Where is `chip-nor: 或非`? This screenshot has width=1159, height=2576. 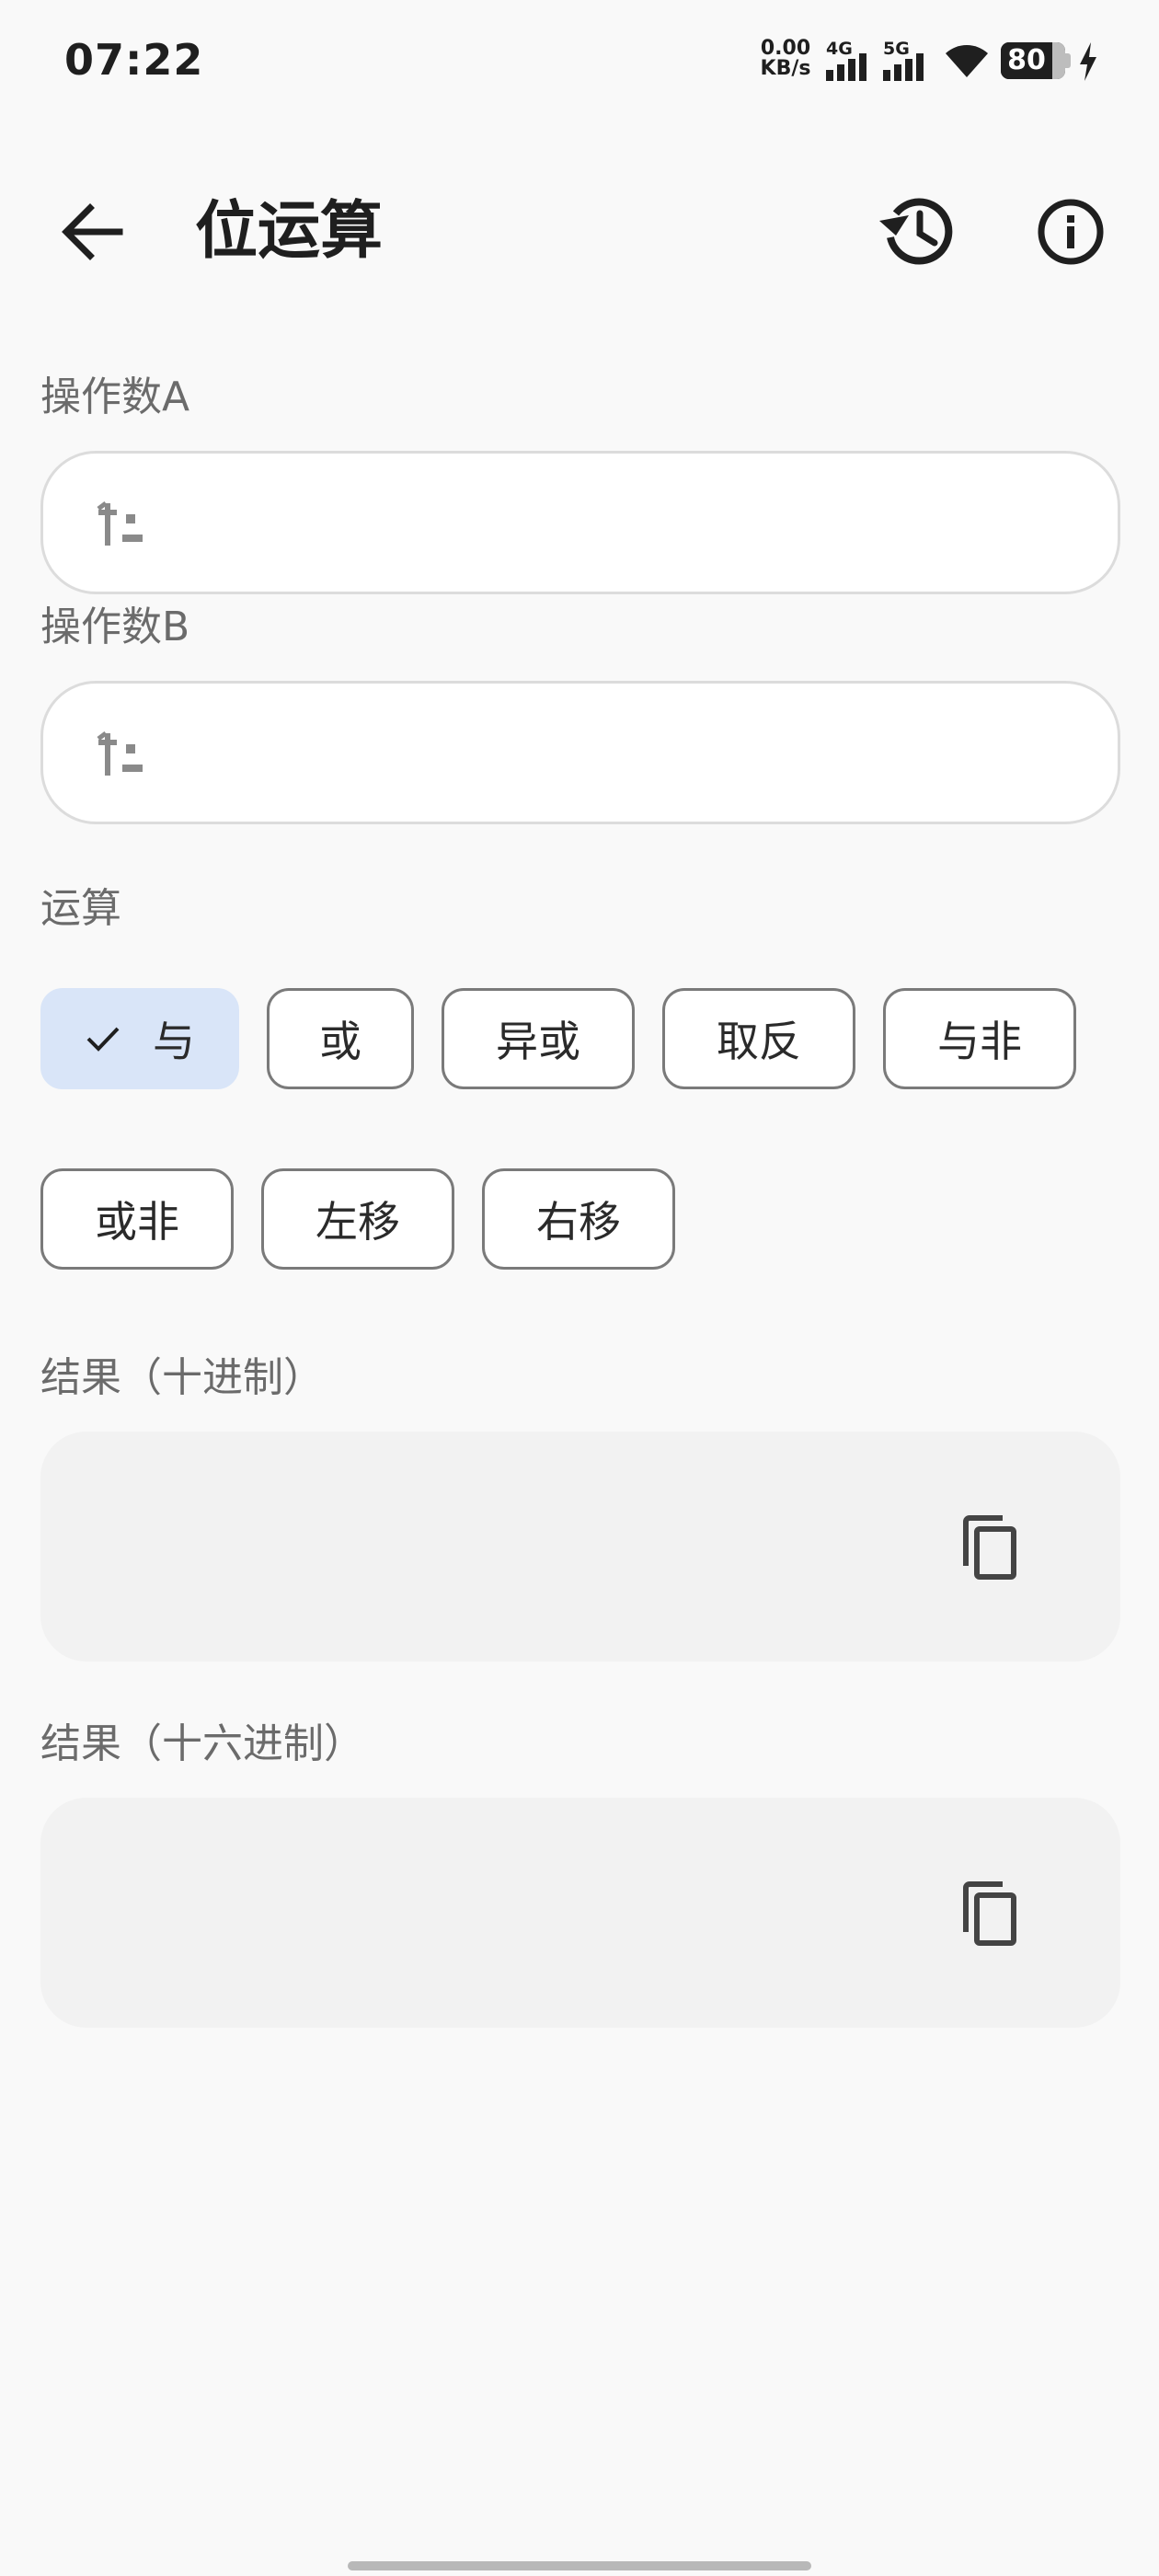
chip-nor: 或非 is located at coordinates (137, 1219).